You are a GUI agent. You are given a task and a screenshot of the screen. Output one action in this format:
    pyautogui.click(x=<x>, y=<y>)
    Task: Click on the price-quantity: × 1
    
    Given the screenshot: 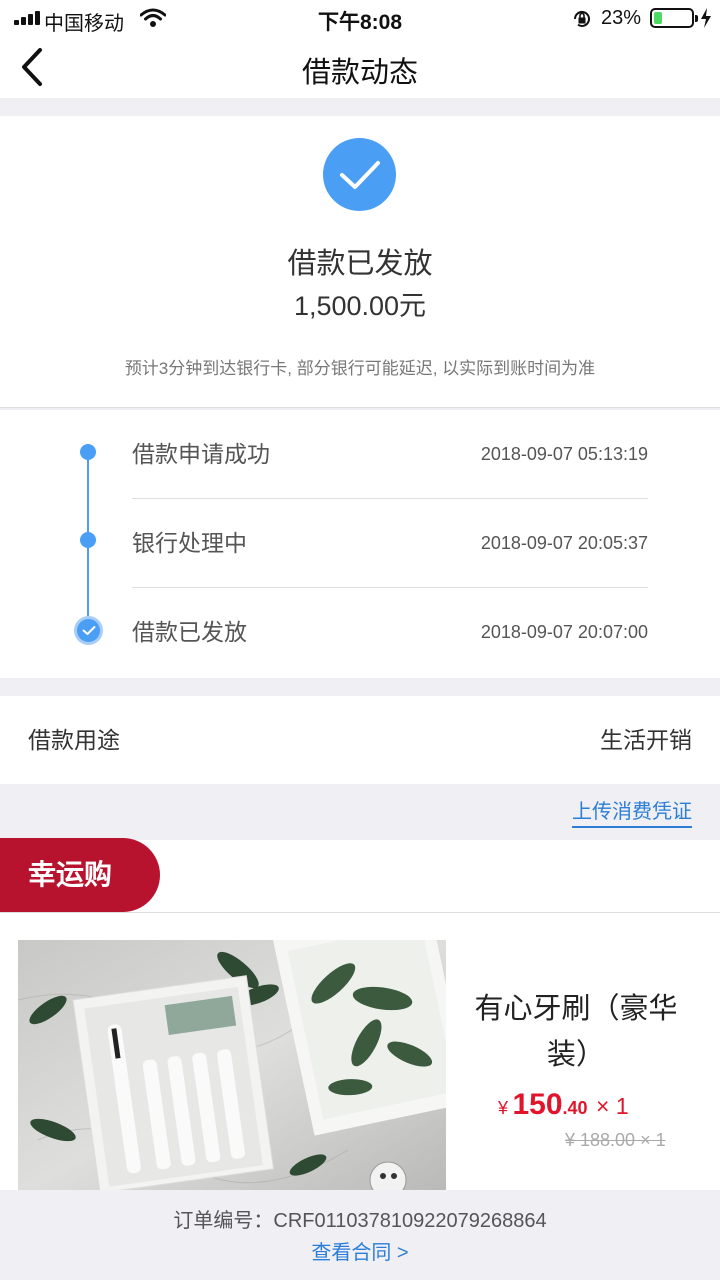 What is the action you would take?
    pyautogui.click(x=612, y=1106)
    